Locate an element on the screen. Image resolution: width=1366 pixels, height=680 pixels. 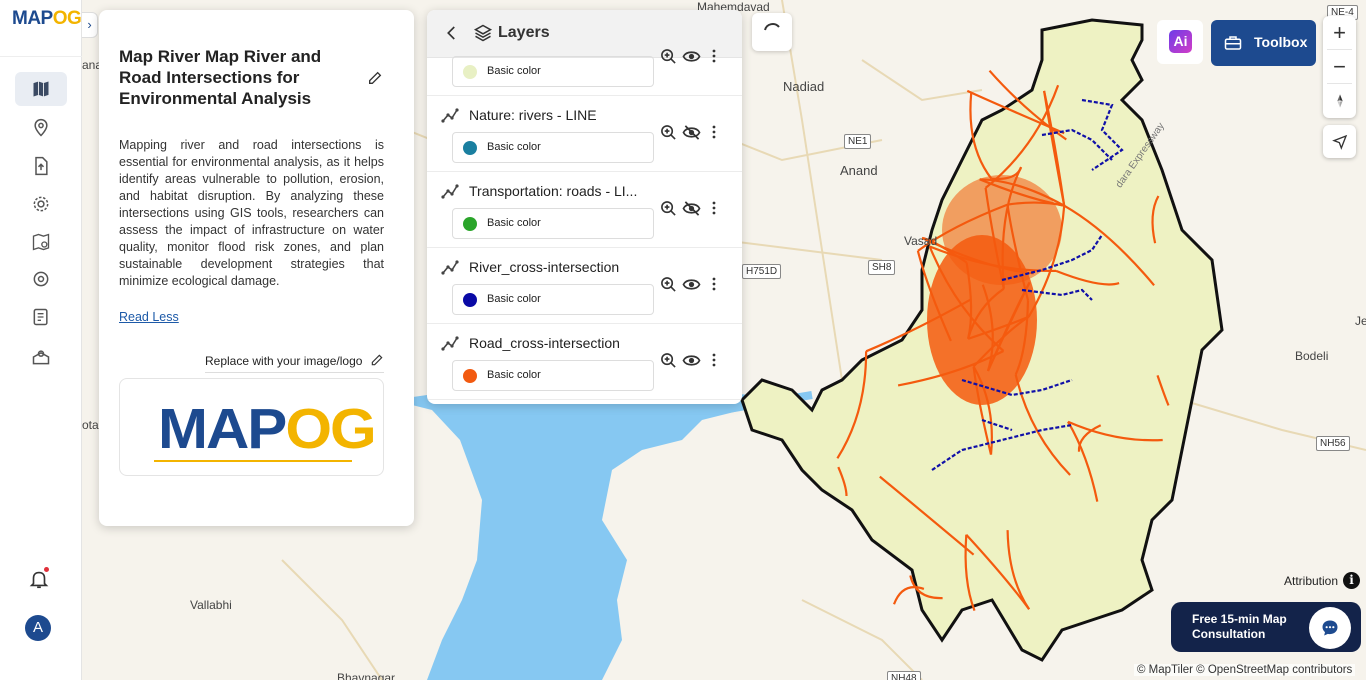
map-label-nadiad: Nadiad is located at coordinates (804, 86).